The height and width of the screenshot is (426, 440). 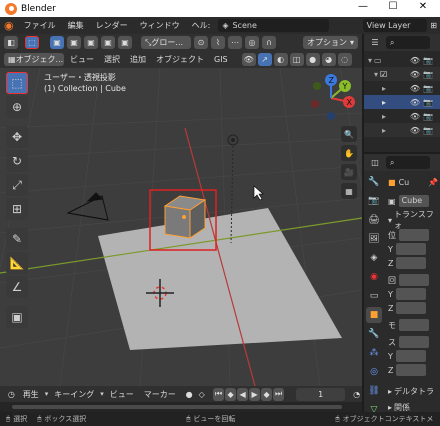 I want to click on annotate-tool-icon: ✎, so click(x=17, y=239).